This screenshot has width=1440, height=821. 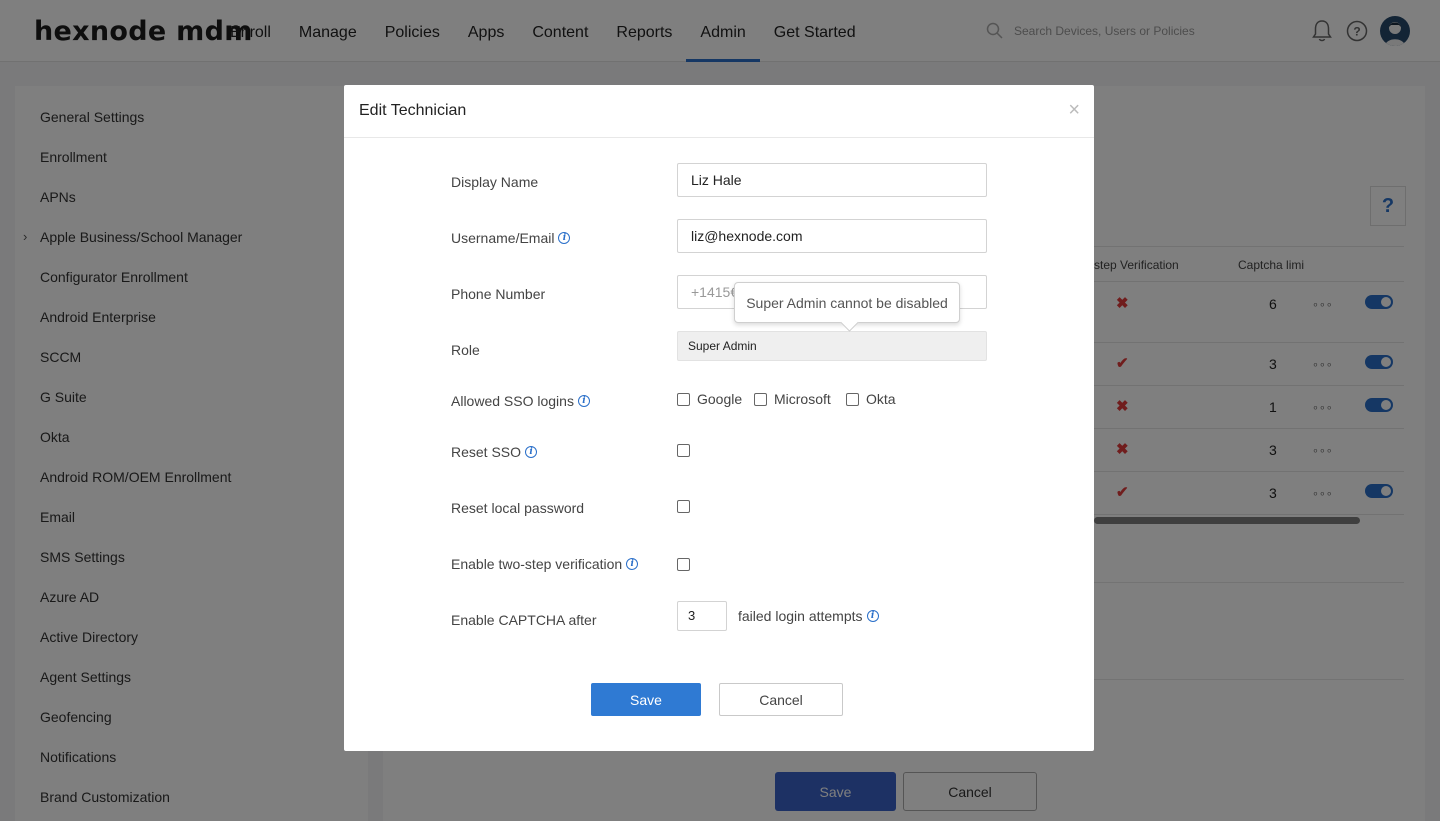 I want to click on sso-label: Allowed SSO logins i, so click(x=520, y=401).